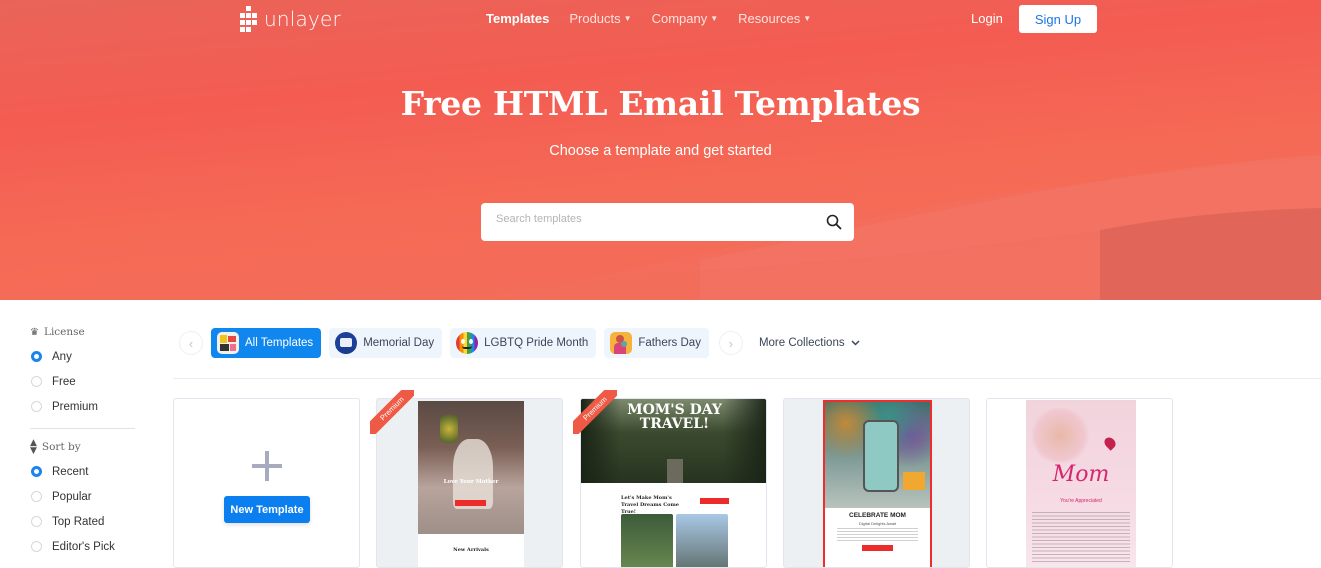 The width and height of the screenshot is (1321, 568). I want to click on sort-option-top-rated: Top Rated, so click(83, 521).